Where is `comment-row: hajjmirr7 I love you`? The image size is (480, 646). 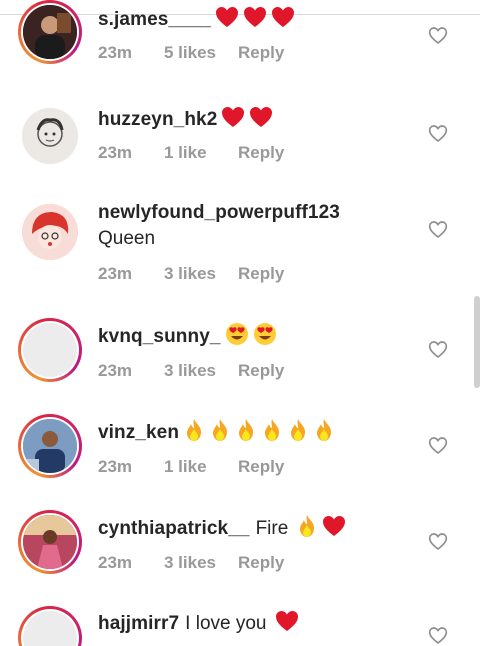
comment-row: hajjmirr7 I love you is located at coordinates (240, 623).